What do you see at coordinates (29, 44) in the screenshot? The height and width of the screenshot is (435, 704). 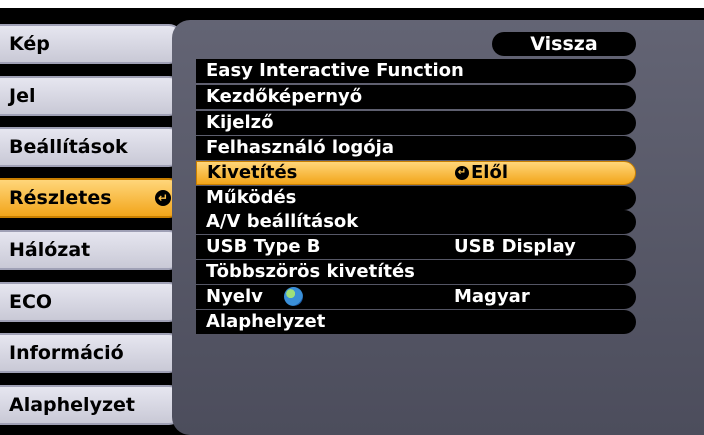 I see `tab-label: Kép` at bounding box center [29, 44].